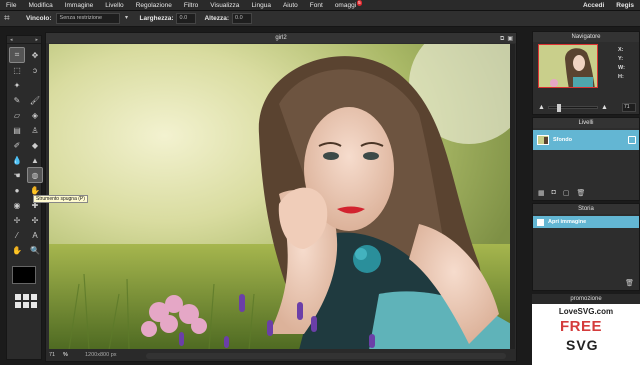  I want to click on login-link: Accedi, so click(593, 5).